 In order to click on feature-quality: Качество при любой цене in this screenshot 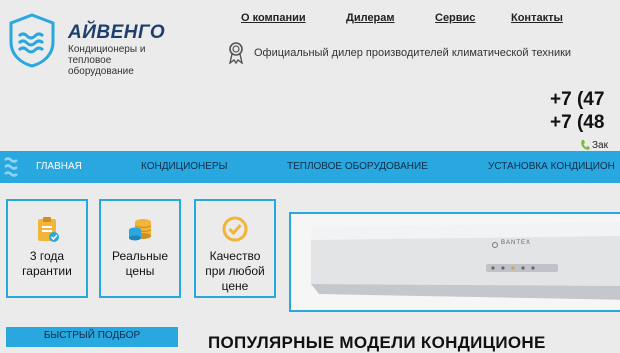, I will do `click(235, 248)`.